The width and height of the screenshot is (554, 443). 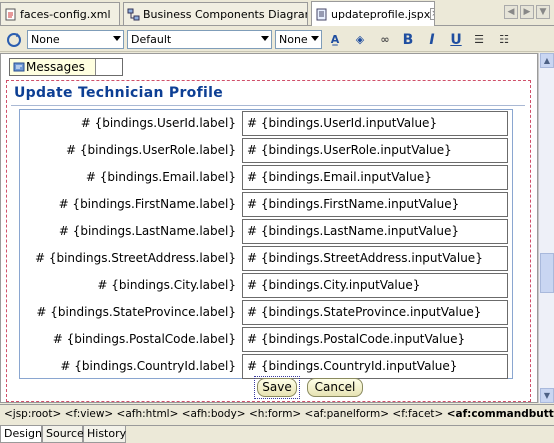 What do you see at coordinates (321, 14) in the screenshot?
I see `jspx-file-icon` at bounding box center [321, 14].